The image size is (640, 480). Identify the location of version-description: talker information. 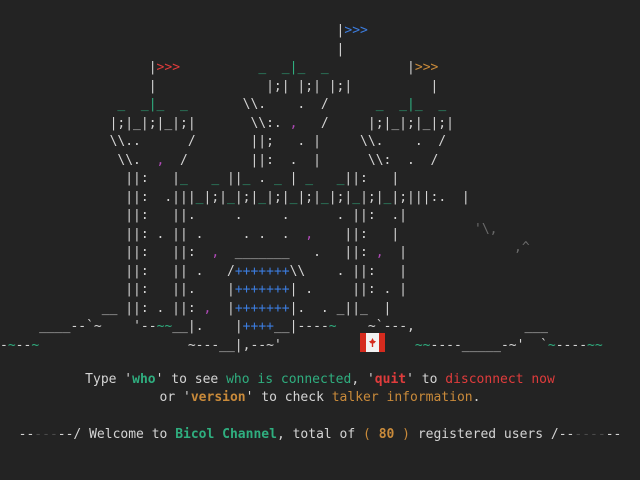
(402, 397).